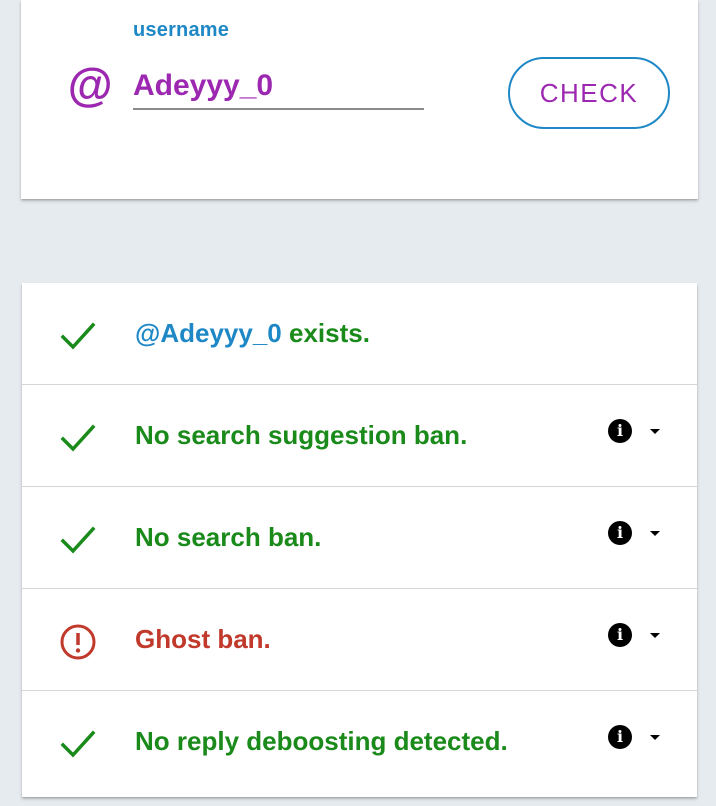  Describe the element at coordinates (278, 87) in the screenshot. I see `username-input` at that location.